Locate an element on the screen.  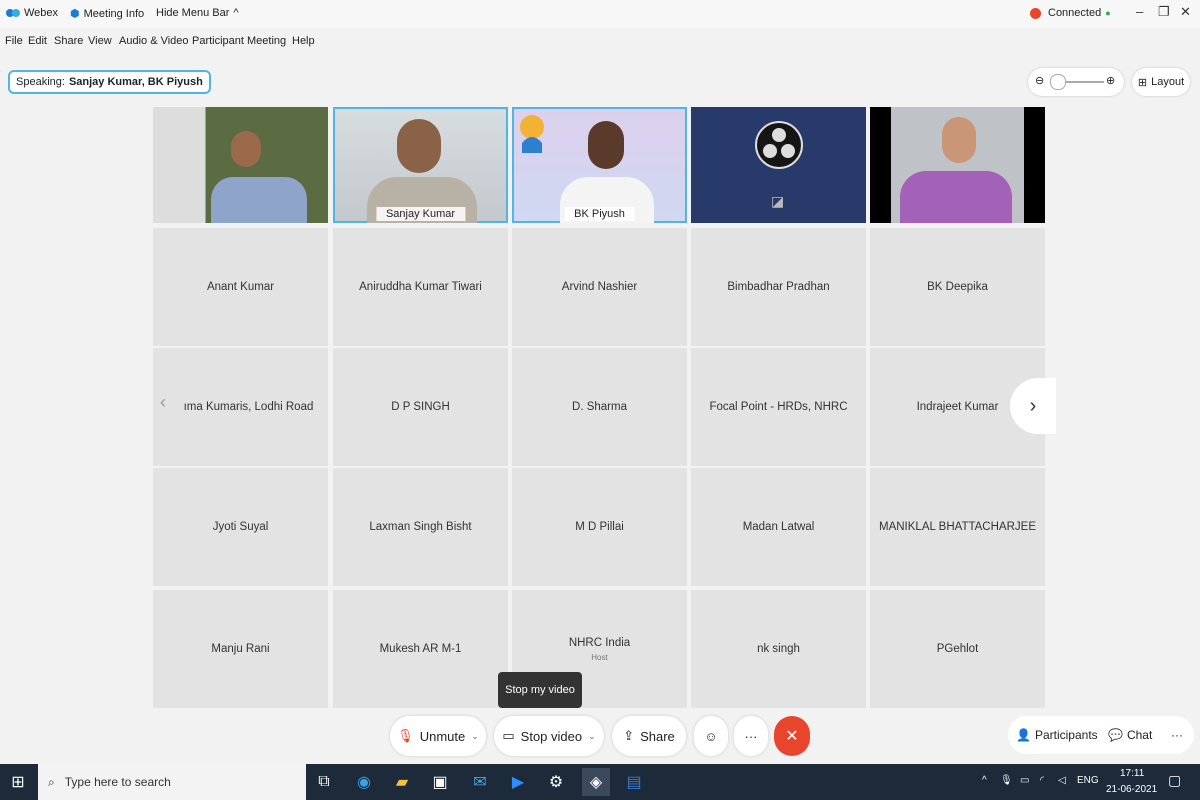
meeting-info-button: ⬢ Meeting Info is located at coordinates (107, 14).